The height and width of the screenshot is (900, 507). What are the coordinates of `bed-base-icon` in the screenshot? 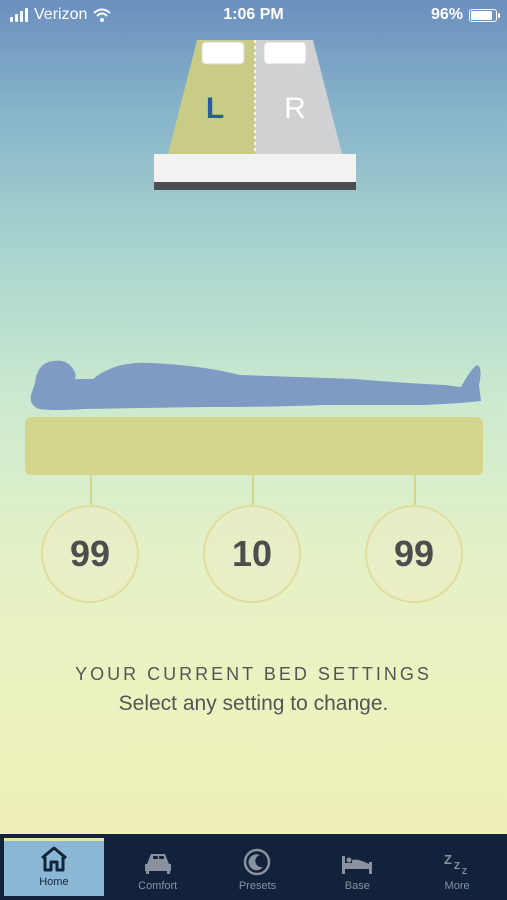 It's located at (357, 865).